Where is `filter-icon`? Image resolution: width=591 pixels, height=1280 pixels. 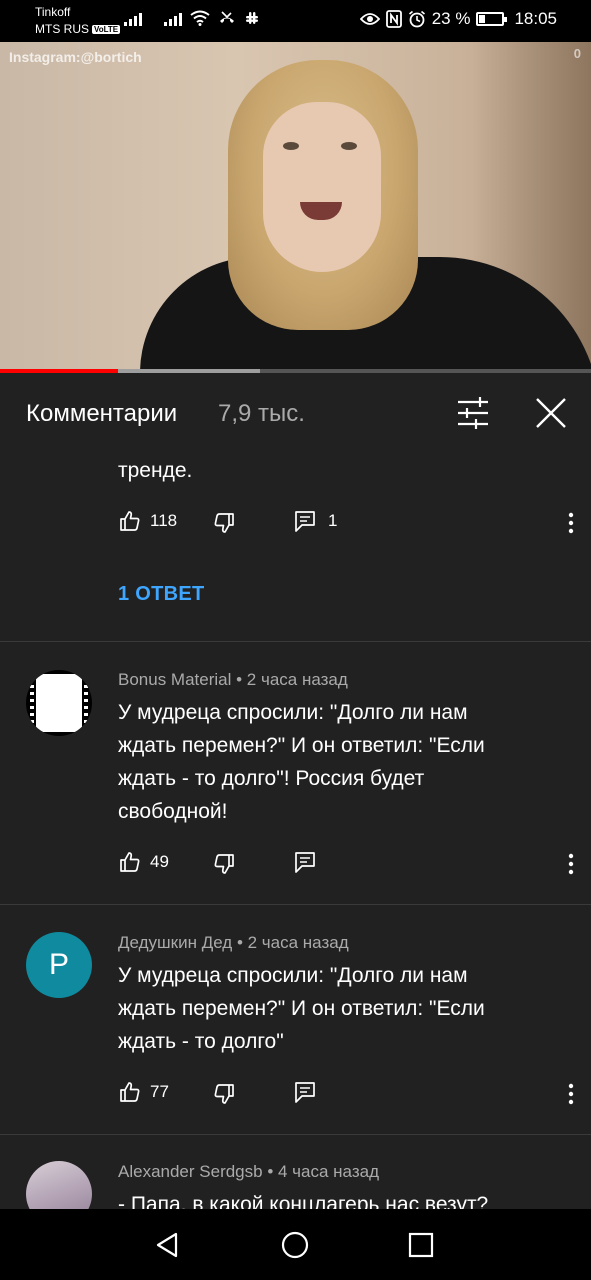
filter-icon is located at coordinates (473, 413).